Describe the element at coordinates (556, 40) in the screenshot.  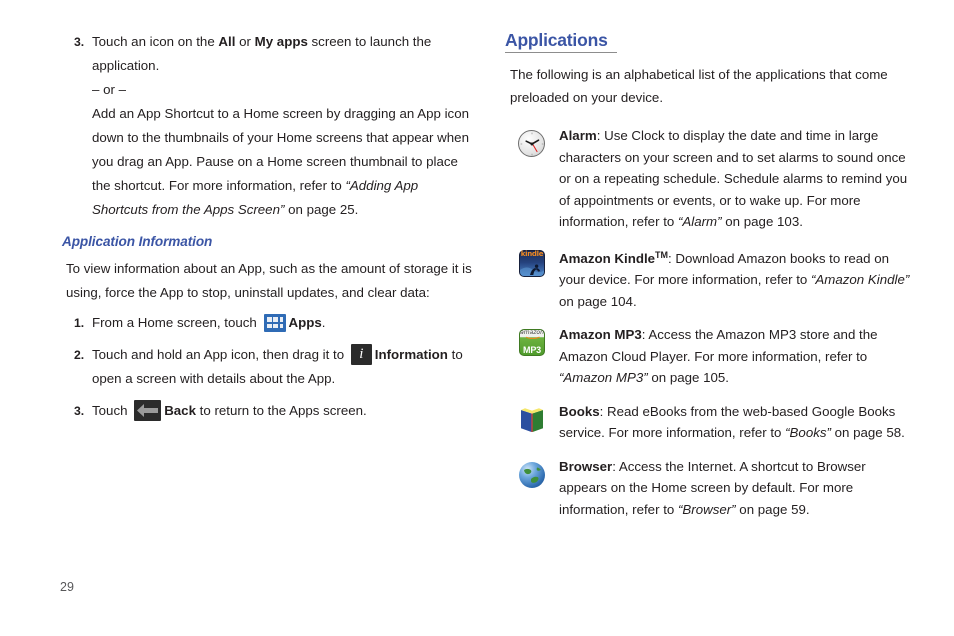
I see `section-heading-applications: Applications` at that location.